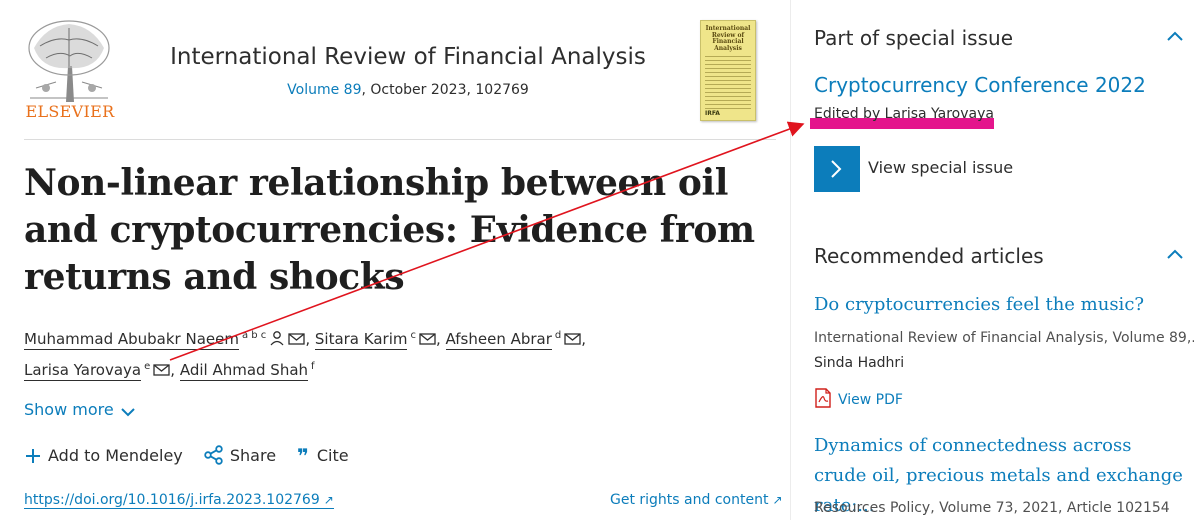 The image size is (1200, 520). I want to click on author-2: Sitara Karim c,, so click(377, 340).